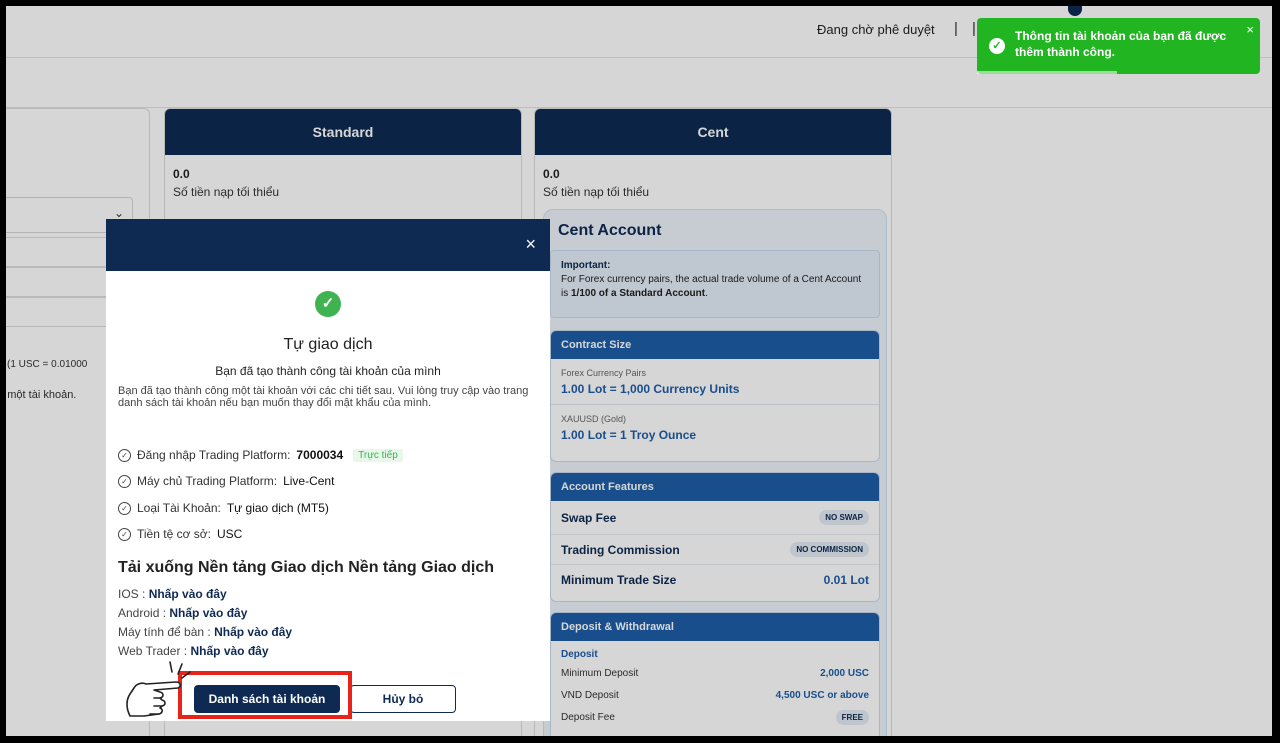  I want to click on download-row: Web Trader : Nhấp vào đây, so click(193, 651).